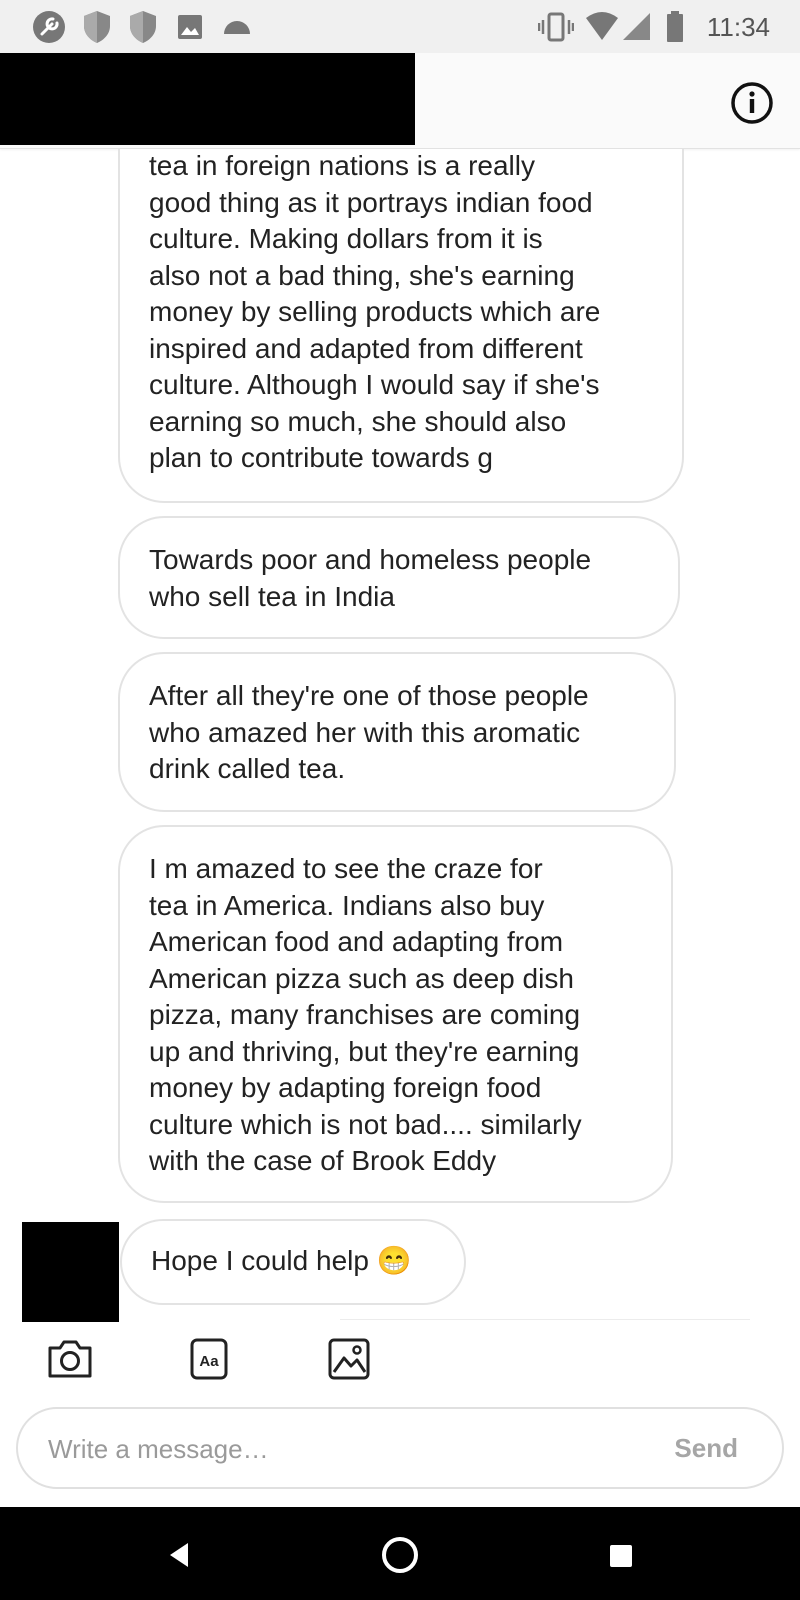 The image size is (800, 1600). Describe the element at coordinates (675, 29) in the screenshot. I see `battery-icon` at that location.